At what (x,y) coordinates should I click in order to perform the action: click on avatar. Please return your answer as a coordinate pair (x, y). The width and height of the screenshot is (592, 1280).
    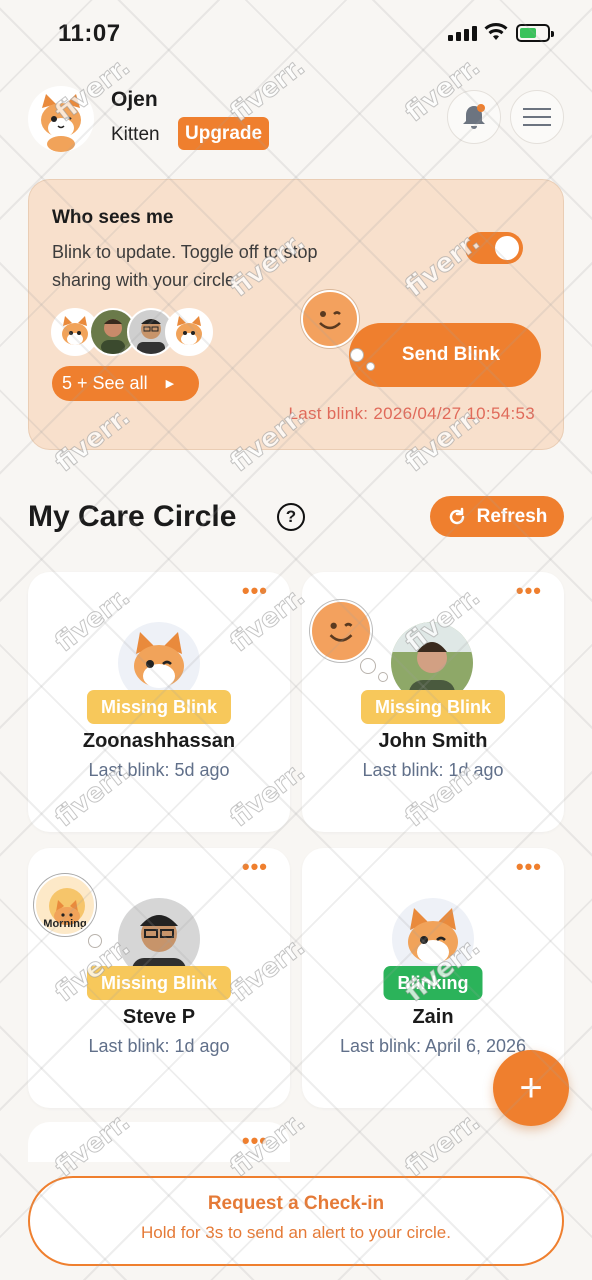
    Looking at the image, I should click on (189, 332).